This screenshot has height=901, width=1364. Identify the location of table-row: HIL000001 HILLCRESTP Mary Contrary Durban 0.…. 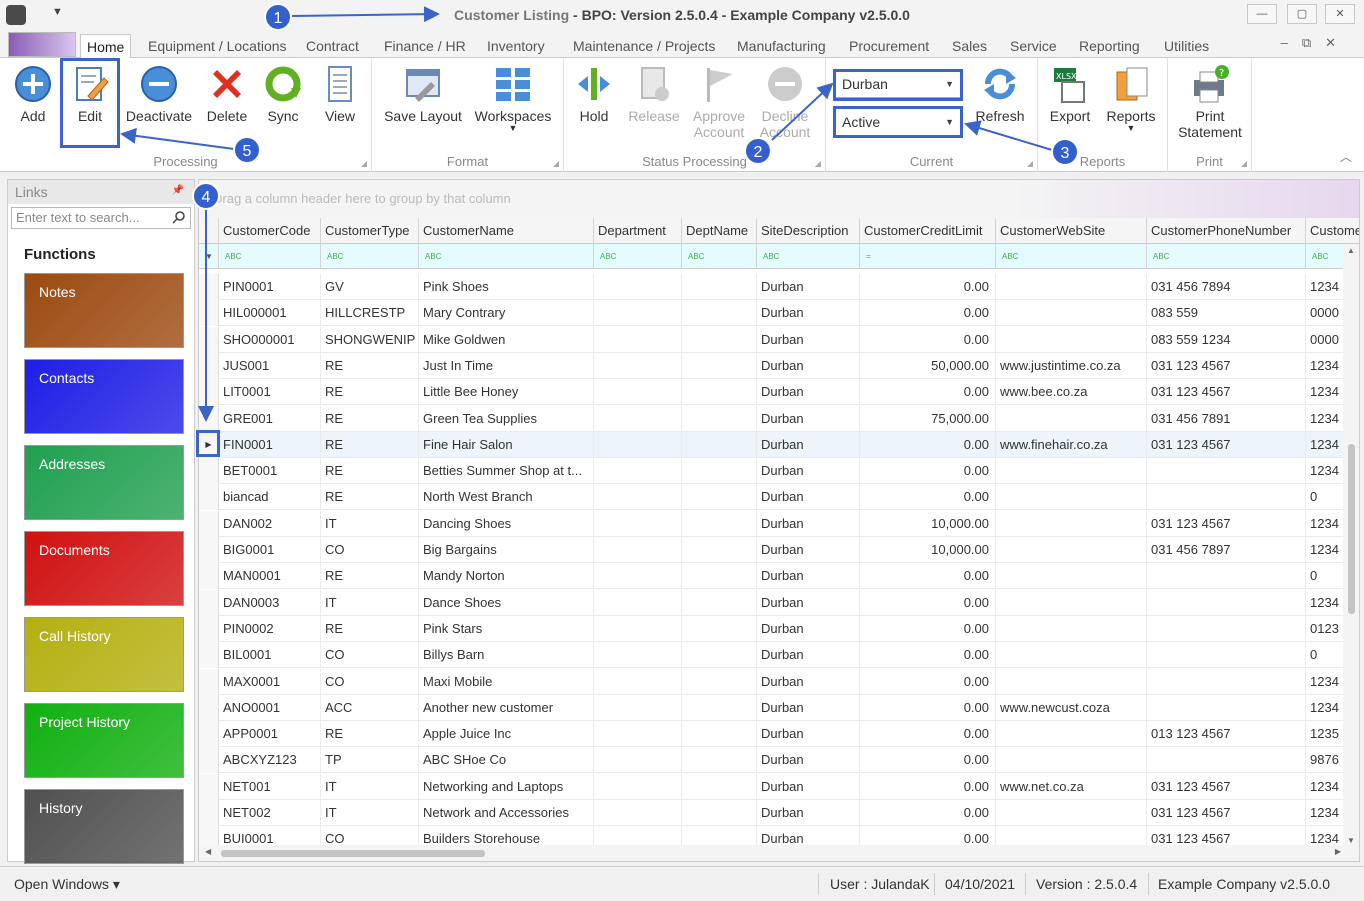
(779, 313).